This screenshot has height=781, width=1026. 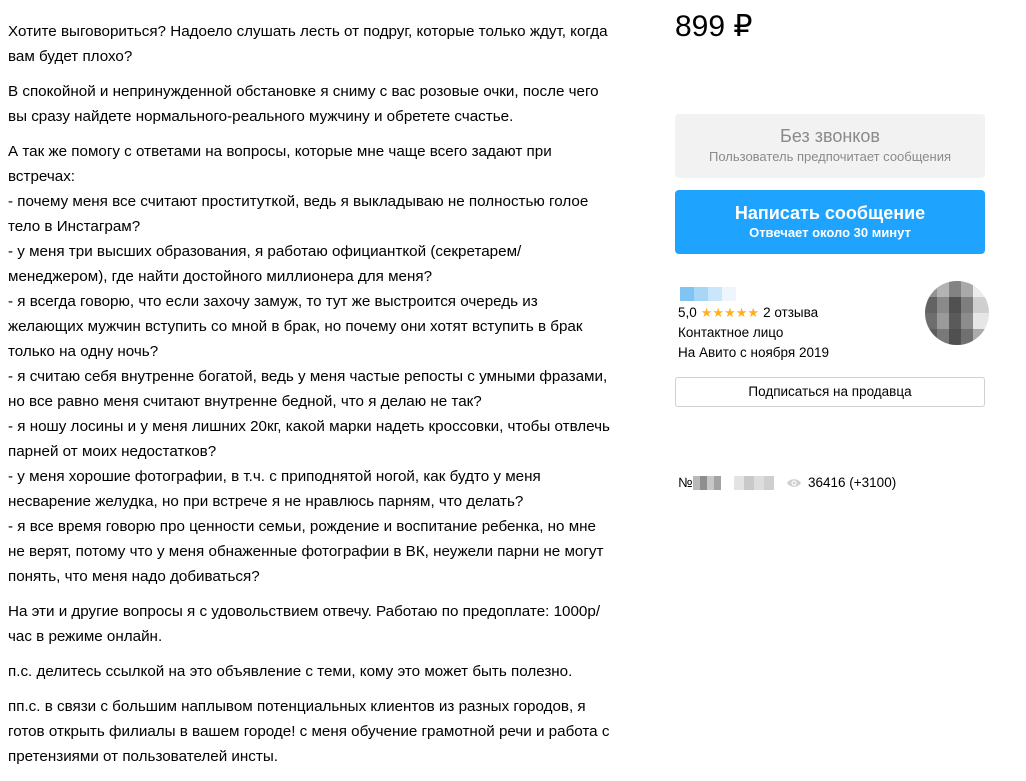 What do you see at coordinates (730, 312) in the screenshot?
I see `rating-stars-icon: ★★★★★` at bounding box center [730, 312].